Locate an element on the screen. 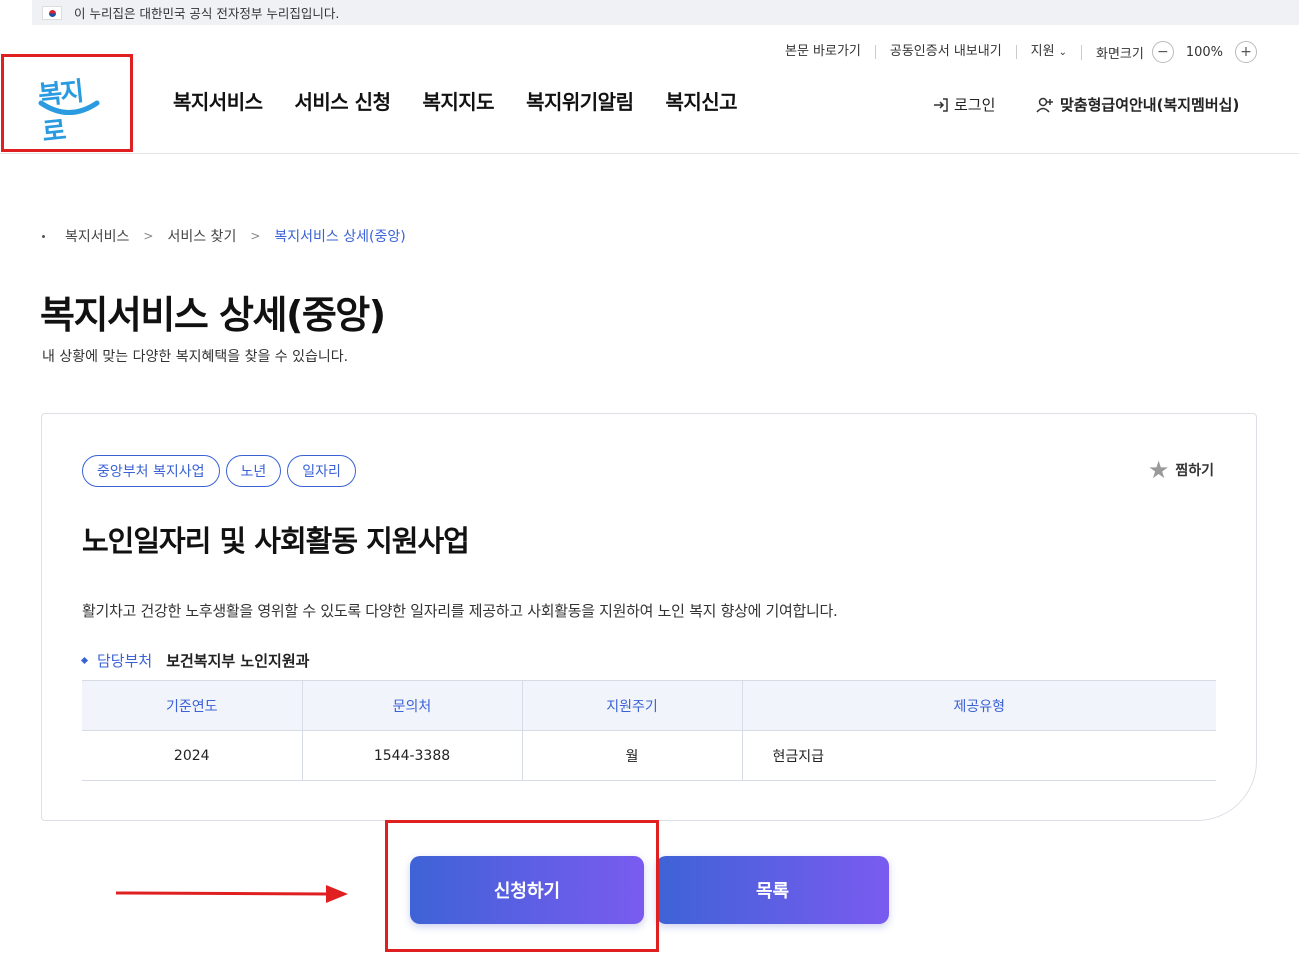 This screenshot has width=1299, height=954. nav-welfare-service: 복지서비스 is located at coordinates (218, 100).